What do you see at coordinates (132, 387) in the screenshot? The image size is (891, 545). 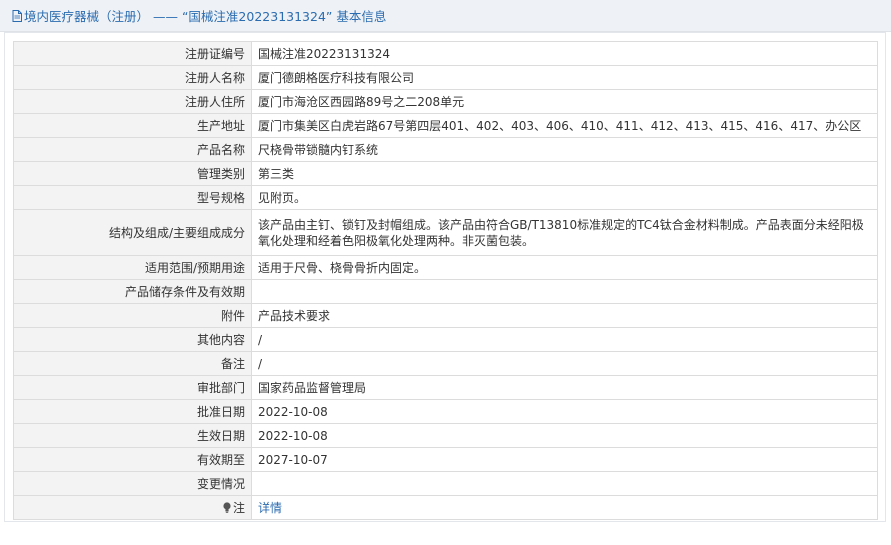 I see `field-label: 审批部门` at bounding box center [132, 387].